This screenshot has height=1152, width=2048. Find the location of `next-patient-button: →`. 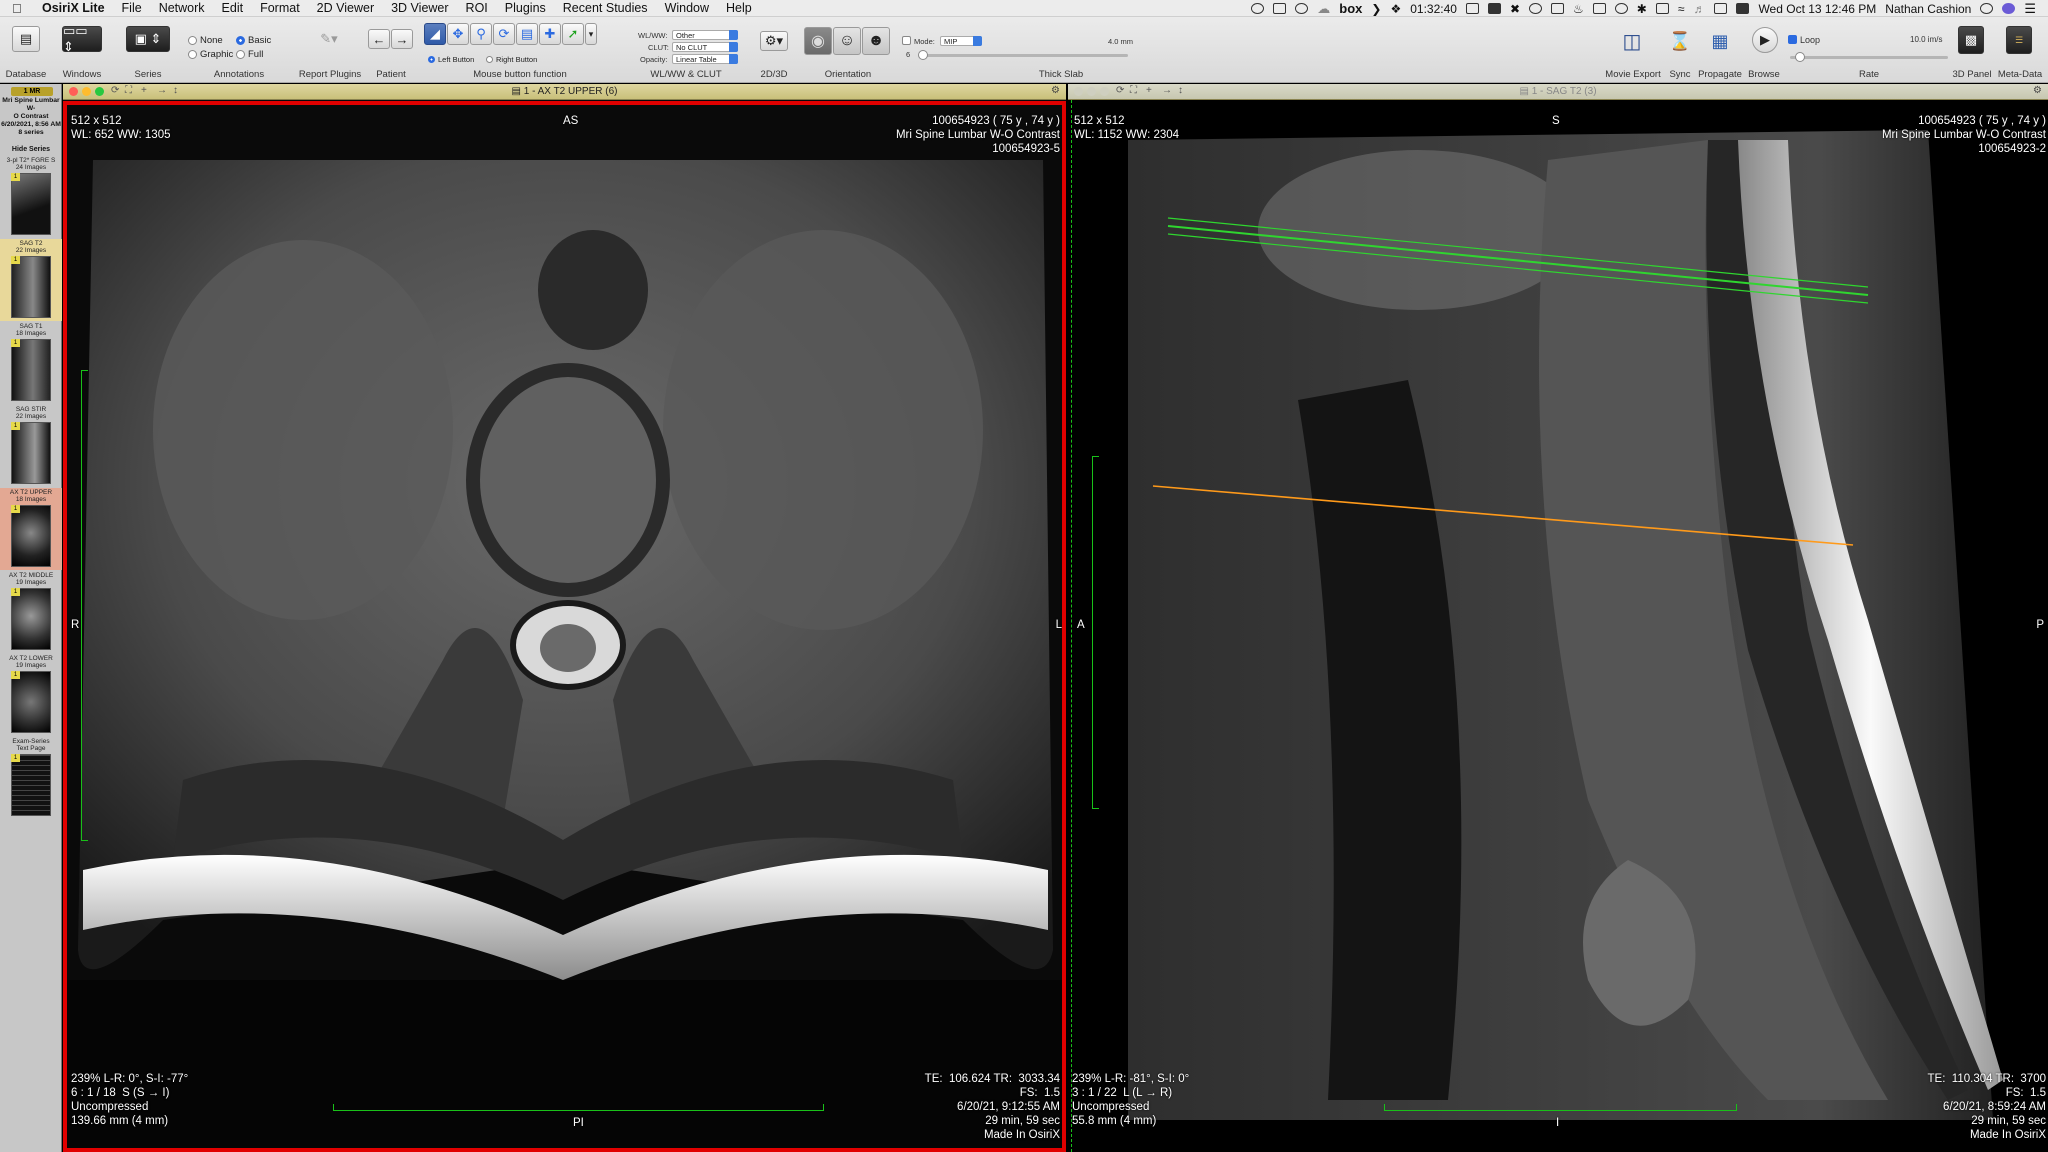

next-patient-button: → is located at coordinates (402, 39).